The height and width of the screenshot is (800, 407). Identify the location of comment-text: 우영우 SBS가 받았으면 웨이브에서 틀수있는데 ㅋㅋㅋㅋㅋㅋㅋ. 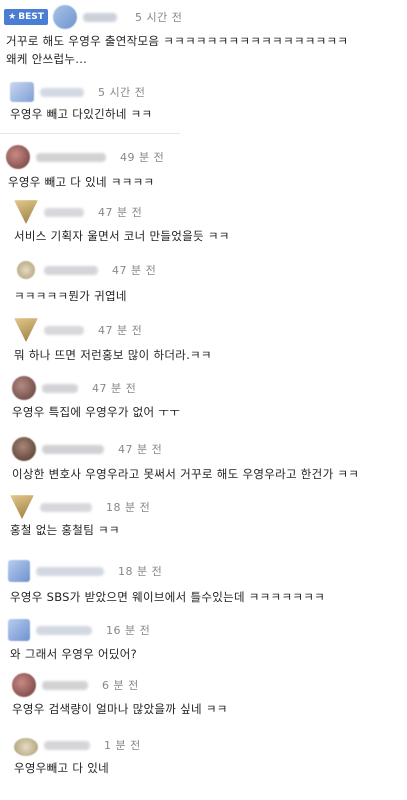
(167, 597).